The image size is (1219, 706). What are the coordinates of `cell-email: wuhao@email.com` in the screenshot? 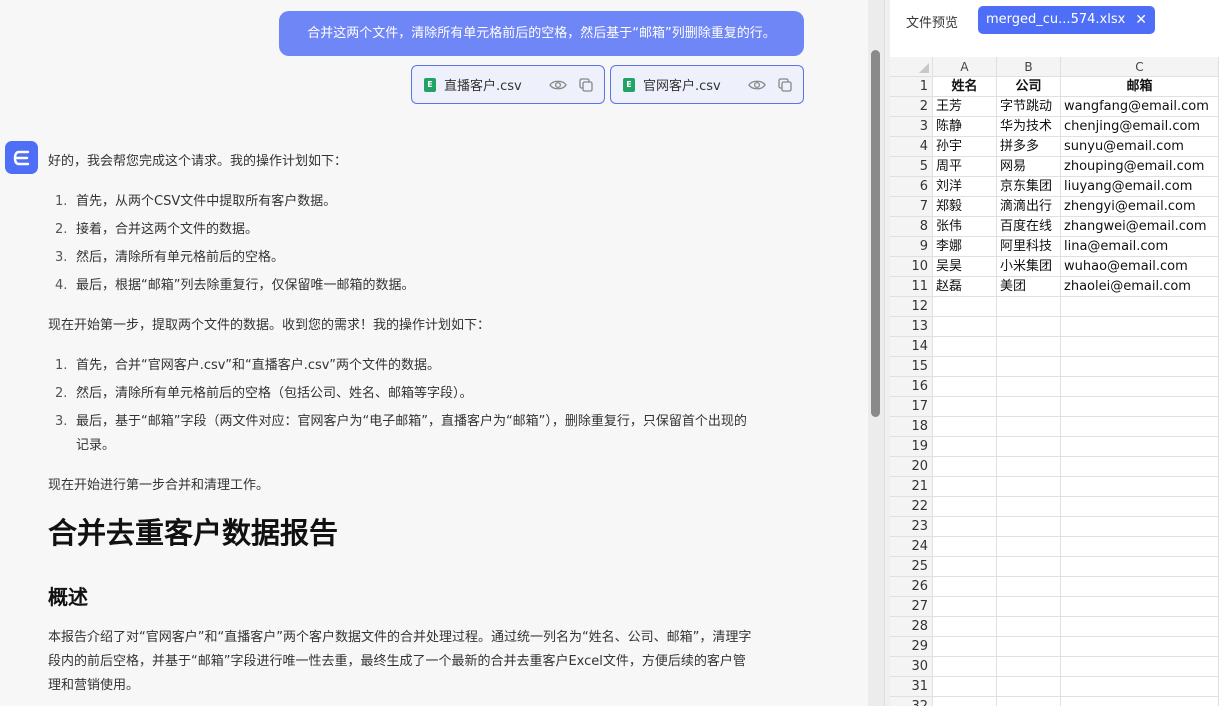 It's located at (1140, 267).